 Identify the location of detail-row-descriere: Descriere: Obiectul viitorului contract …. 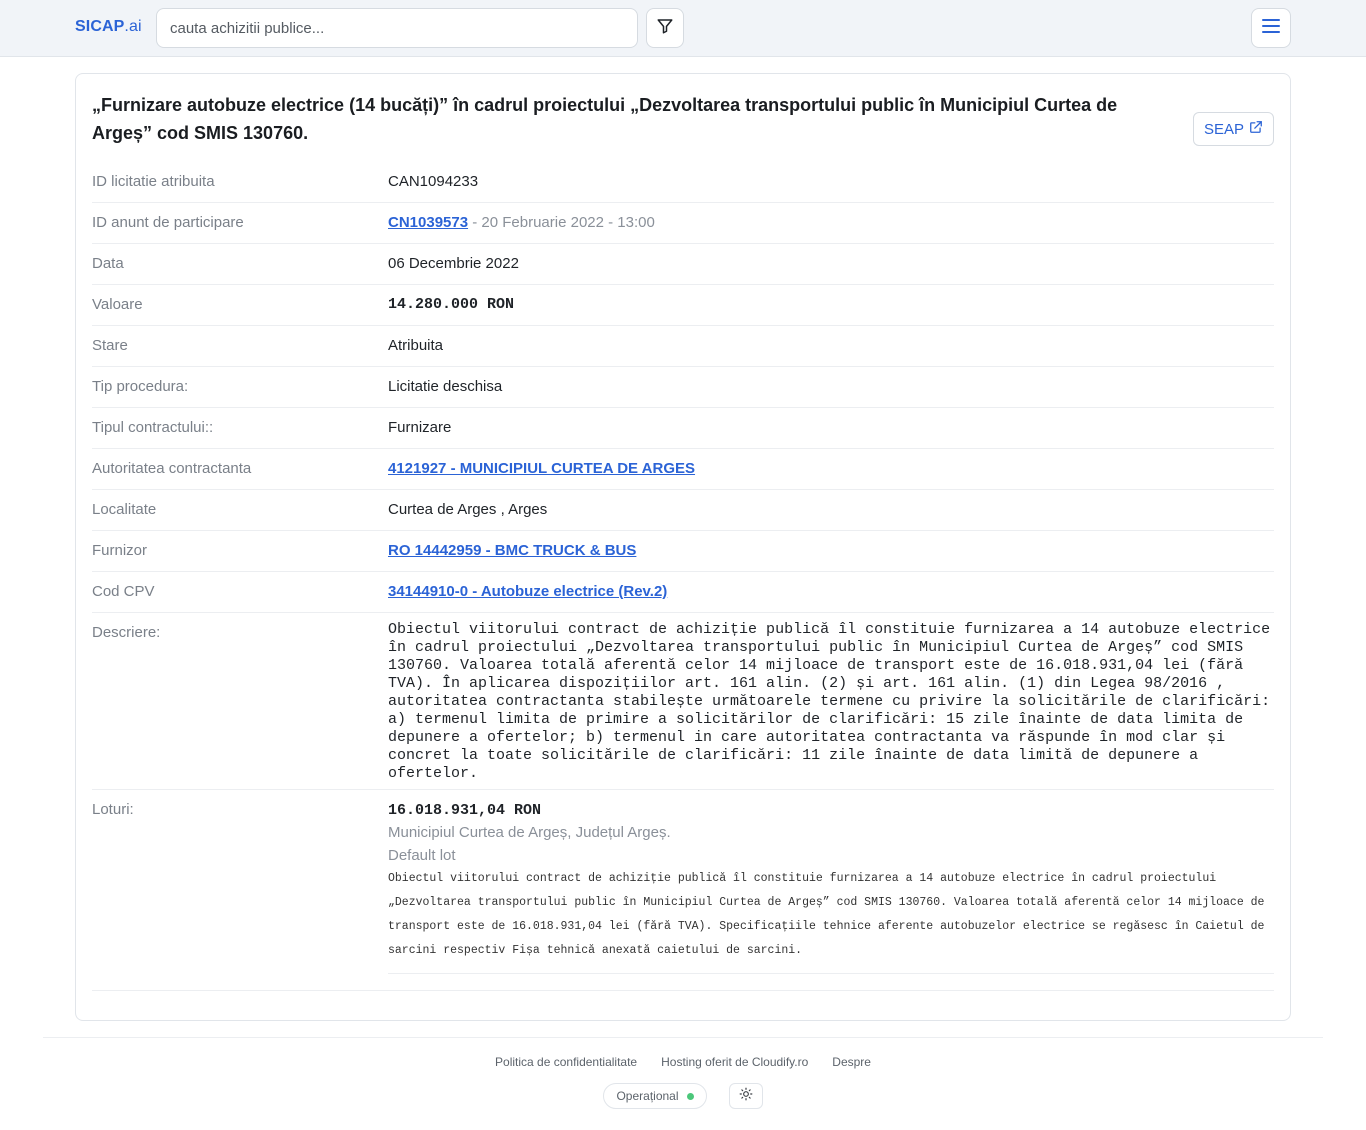
(683, 701).